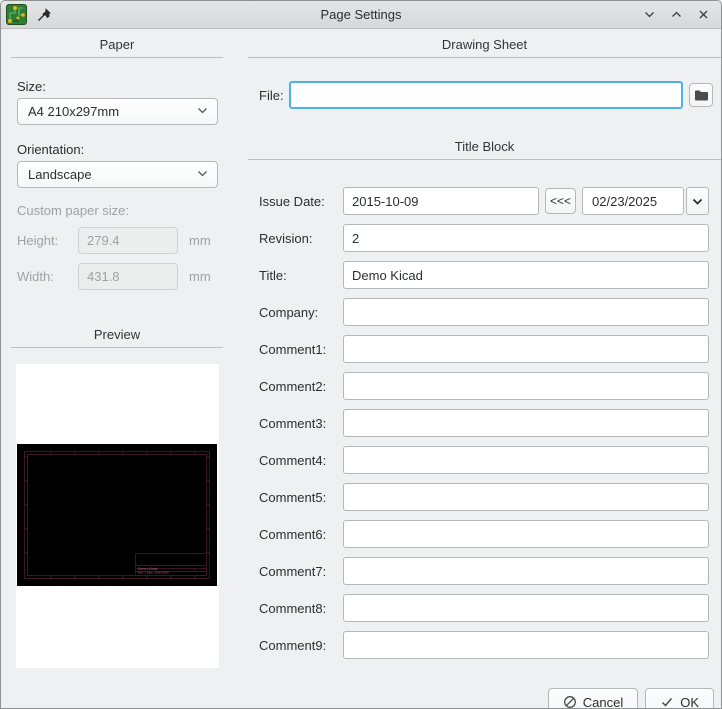 Image resolution: width=722 pixels, height=709 pixels. Describe the element at coordinates (44, 14) in the screenshot. I see `pin-icon` at that location.